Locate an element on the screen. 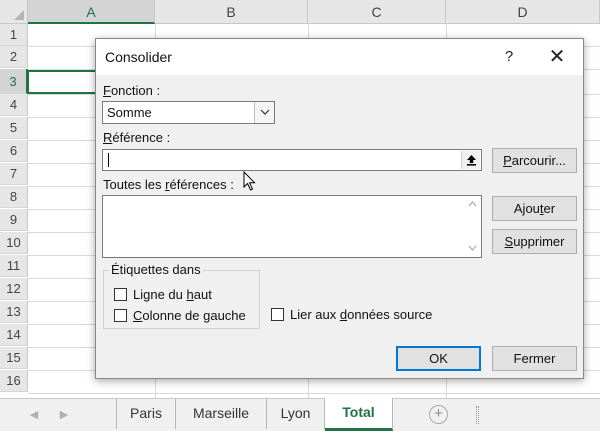 The width and height of the screenshot is (600, 431). sheet-tab-total: Total is located at coordinates (359, 414).